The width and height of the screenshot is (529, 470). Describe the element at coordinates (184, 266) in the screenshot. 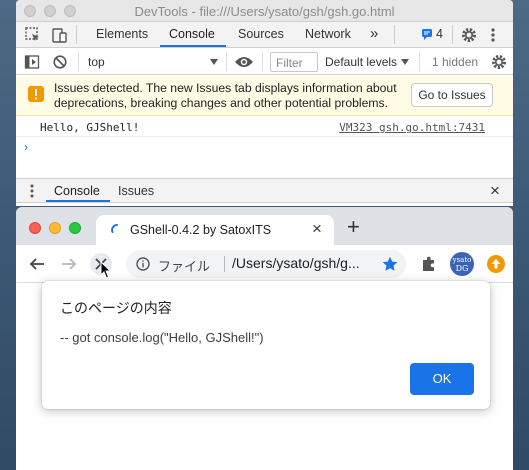

I see `address-scheme-label: ファイル` at that location.